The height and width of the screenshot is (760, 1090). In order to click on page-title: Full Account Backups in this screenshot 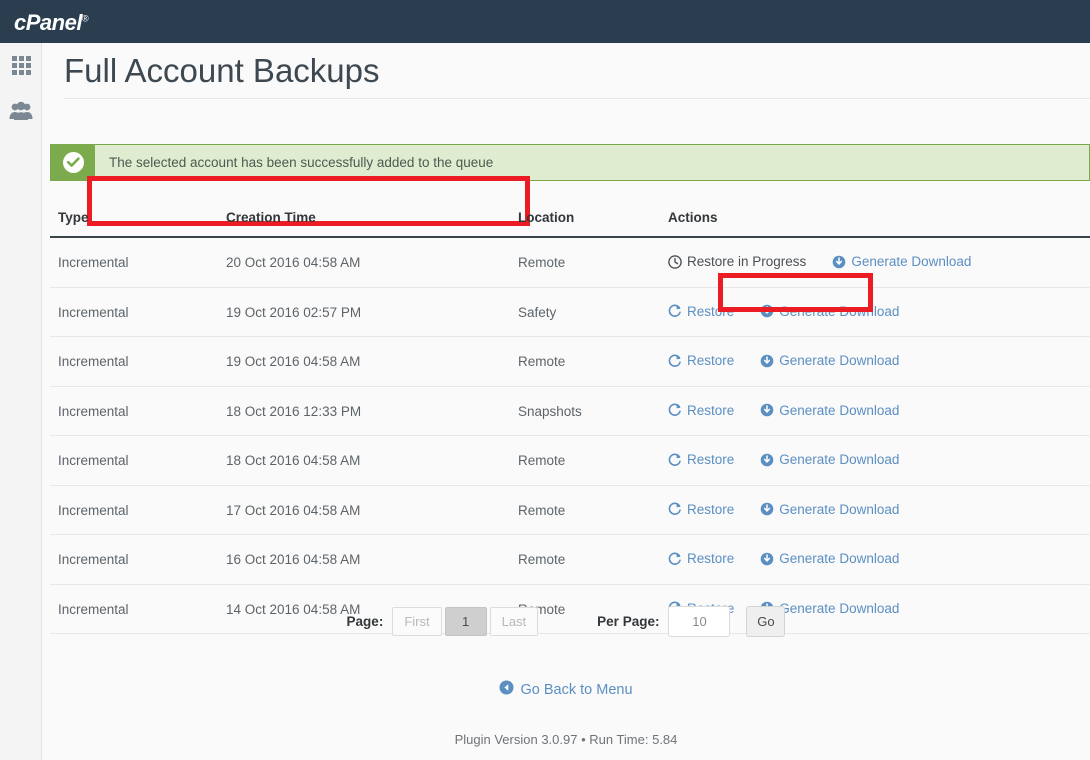, I will do `click(222, 70)`.